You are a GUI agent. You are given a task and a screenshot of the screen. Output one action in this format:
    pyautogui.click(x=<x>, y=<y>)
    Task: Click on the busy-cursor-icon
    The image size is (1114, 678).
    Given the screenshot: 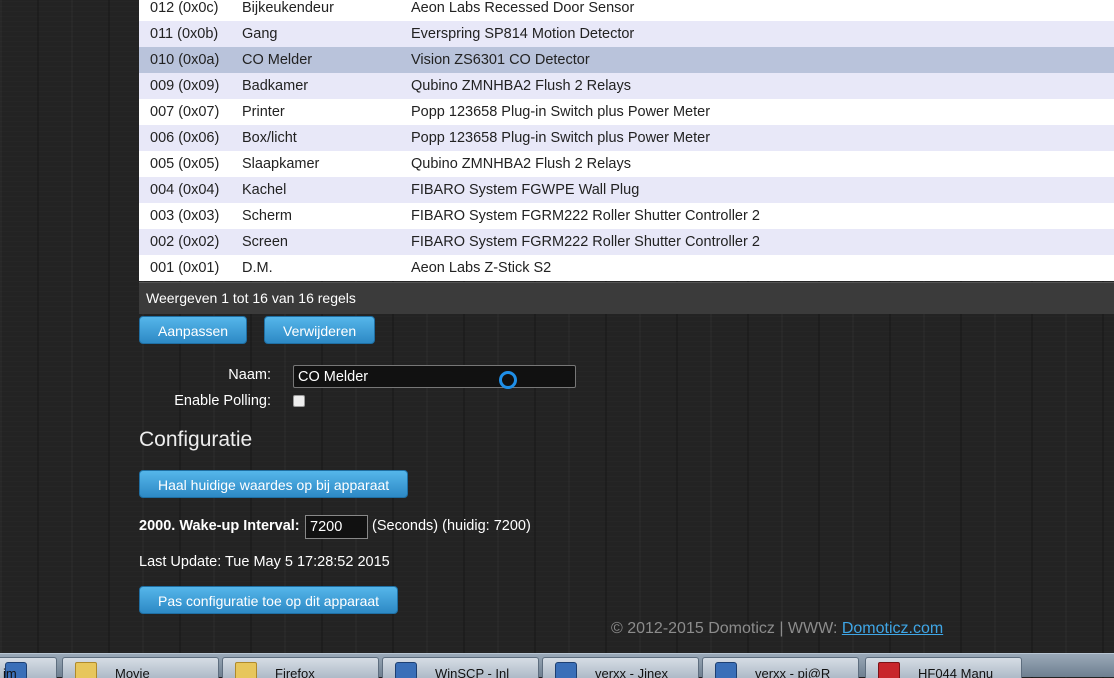 What is the action you would take?
    pyautogui.click(x=508, y=380)
    